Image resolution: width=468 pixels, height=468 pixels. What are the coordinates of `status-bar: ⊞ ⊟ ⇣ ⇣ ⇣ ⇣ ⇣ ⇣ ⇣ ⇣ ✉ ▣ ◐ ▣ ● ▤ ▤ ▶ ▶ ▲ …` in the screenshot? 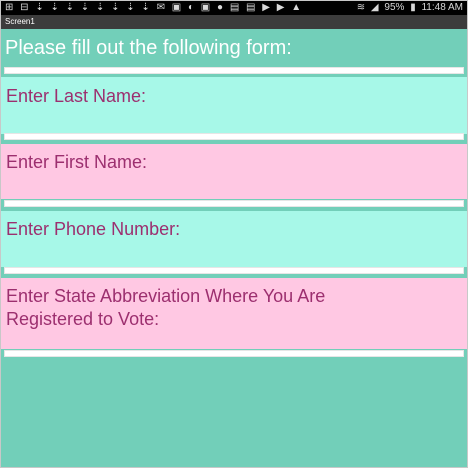 It's located at (234, 8).